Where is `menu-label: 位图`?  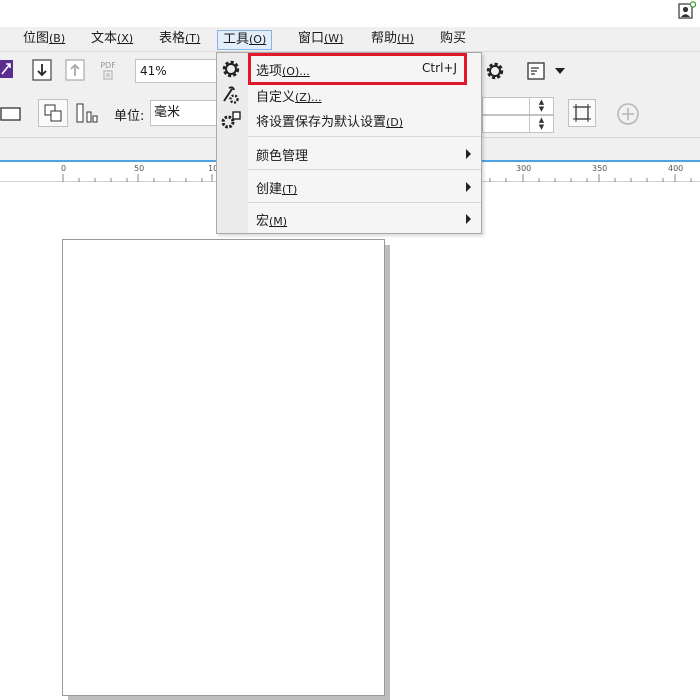
menu-label: 位图 is located at coordinates (36, 38).